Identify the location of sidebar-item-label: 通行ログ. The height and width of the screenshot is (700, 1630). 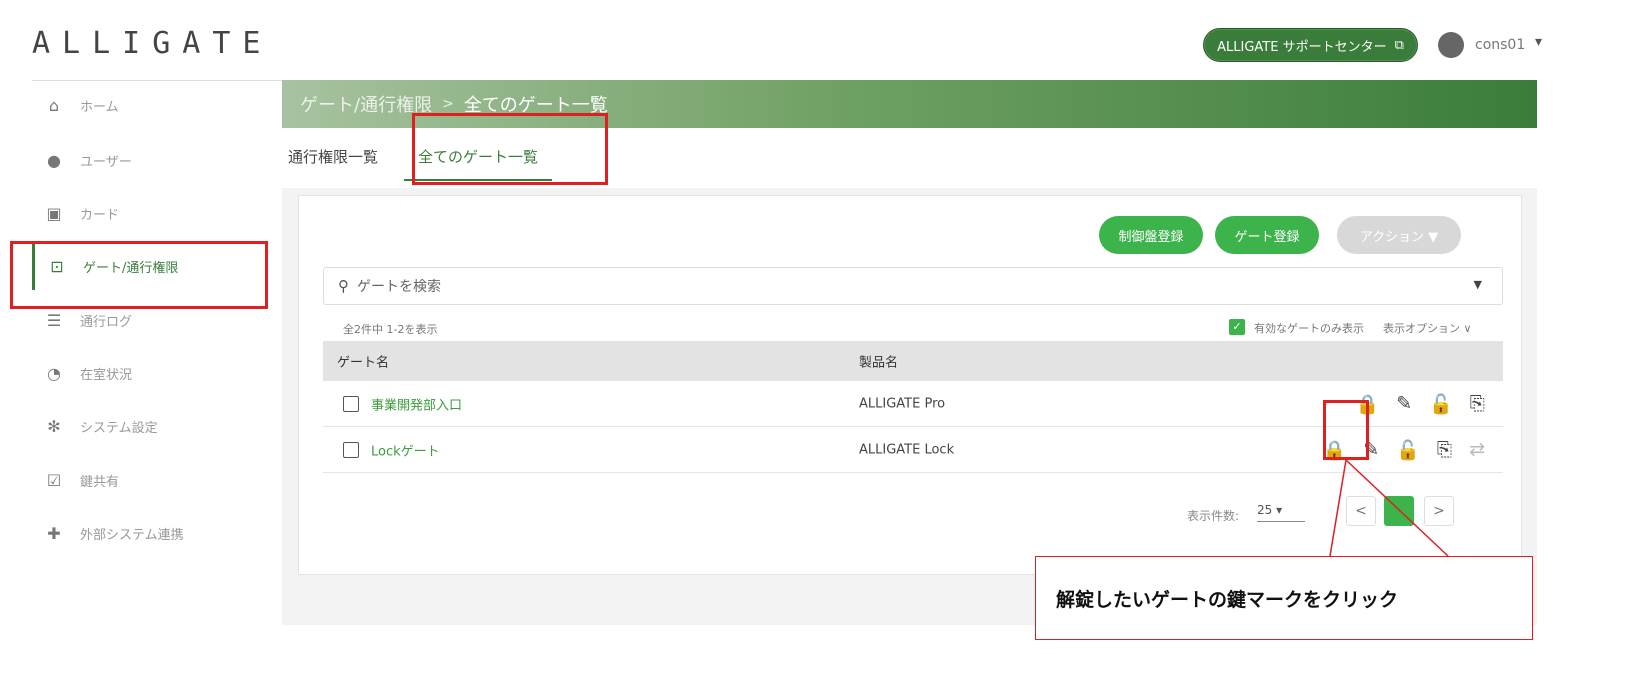
(106, 322).